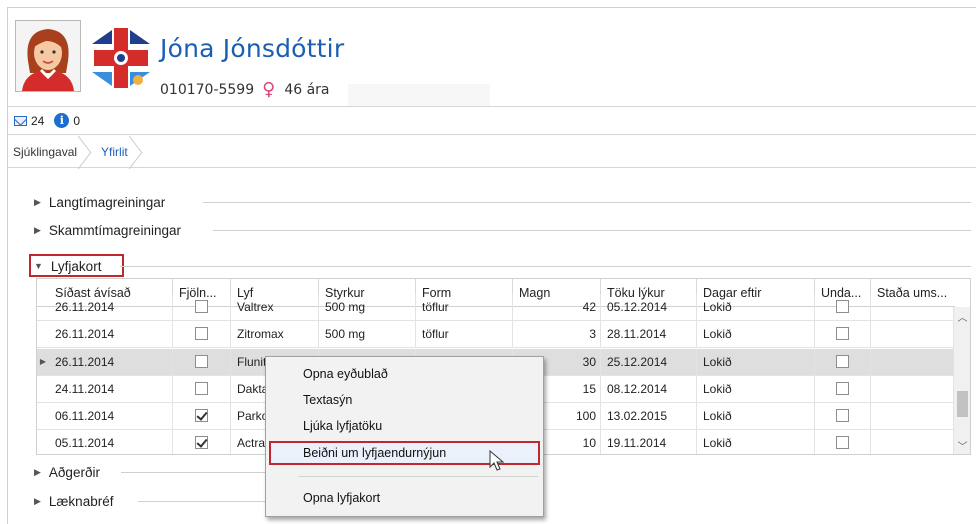  What do you see at coordinates (275, 307) in the screenshot?
I see `cell-lyf: Valtrex` at bounding box center [275, 307].